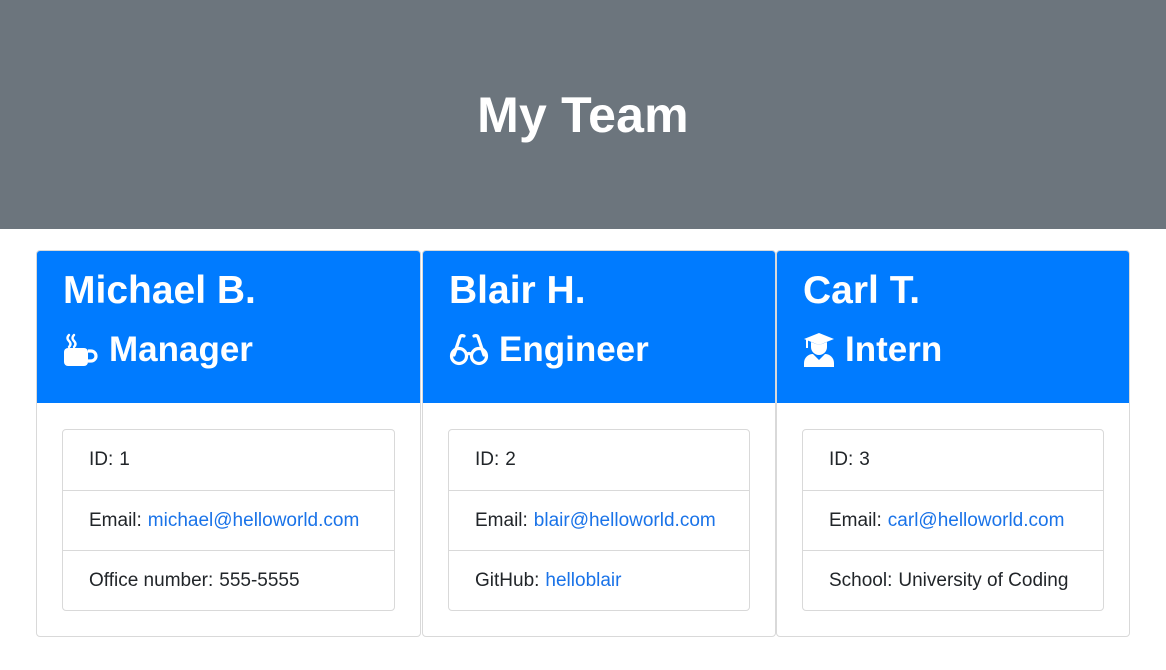 This screenshot has width=1166, height=670. I want to click on card-header: Michael B. Manager, so click(228, 327).